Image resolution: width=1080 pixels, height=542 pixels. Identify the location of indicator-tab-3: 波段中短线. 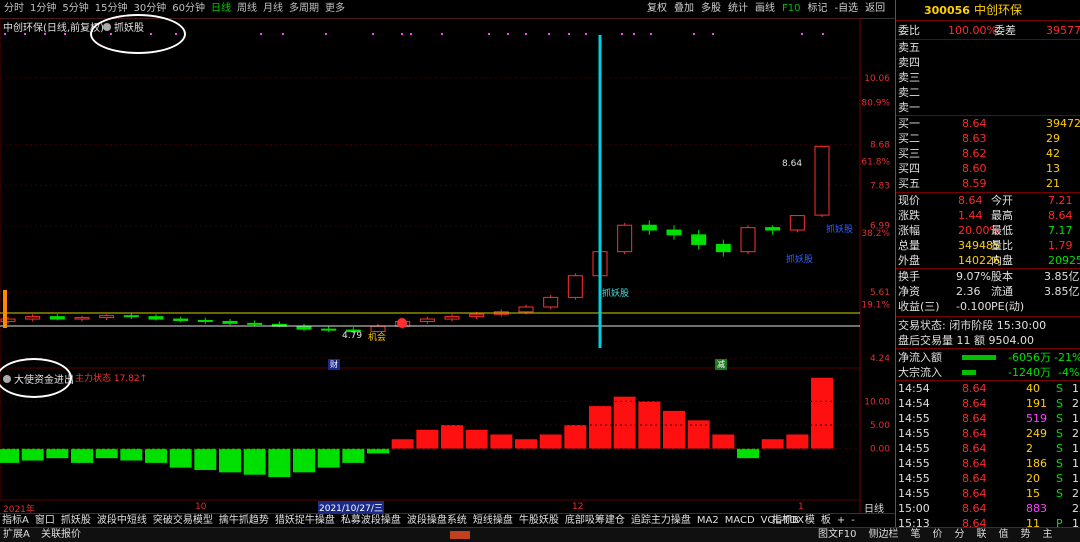
(122, 521).